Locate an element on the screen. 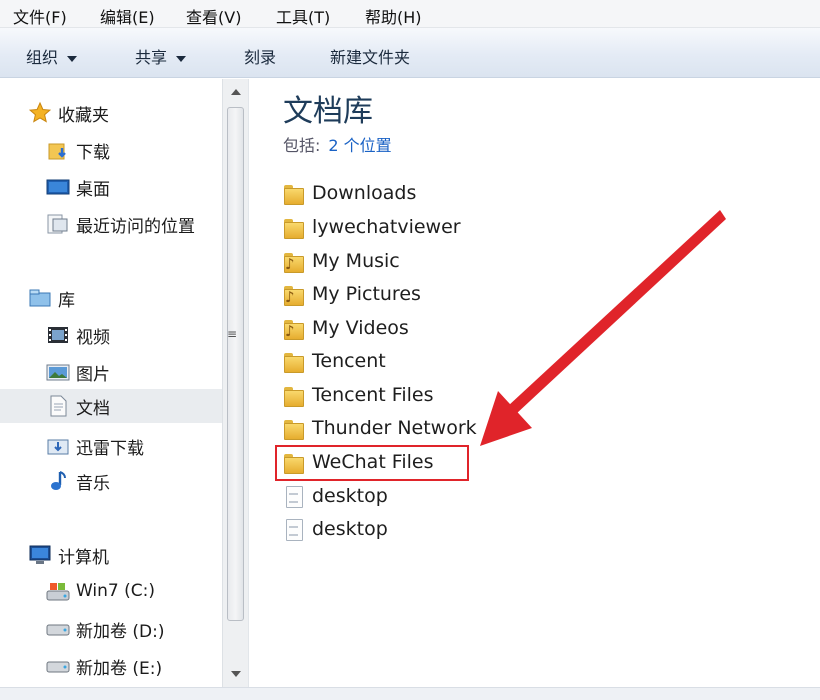  nav-item-pictures: 图片 is located at coordinates (111, 372).